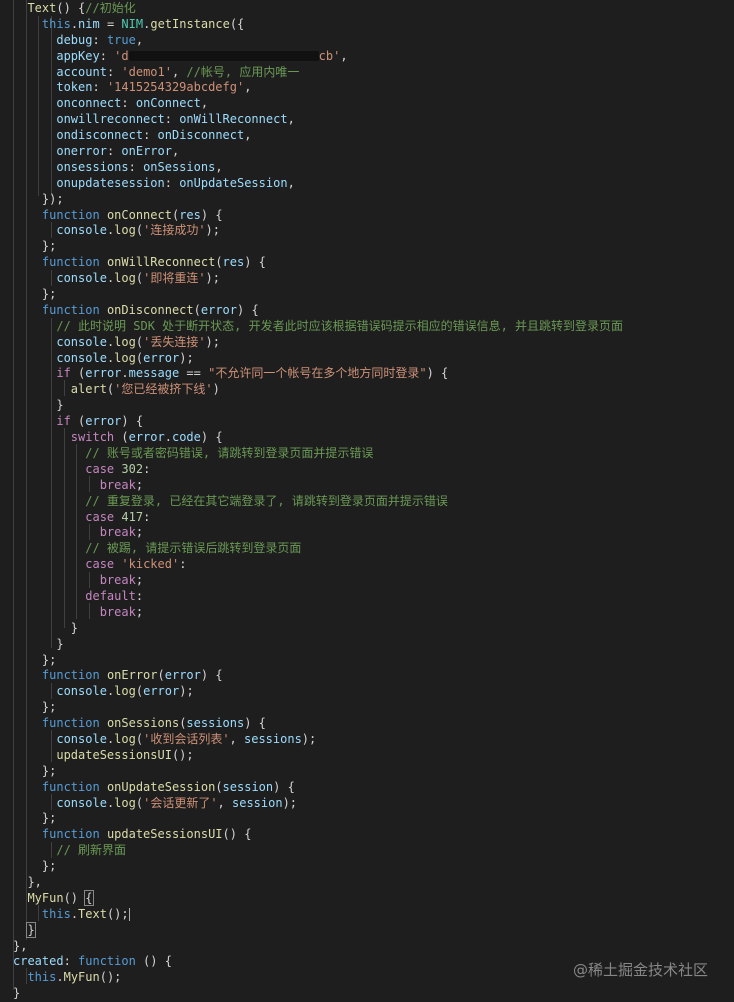 This screenshot has height=1002, width=734. I want to click on redacted-appkey, so click(223, 56).